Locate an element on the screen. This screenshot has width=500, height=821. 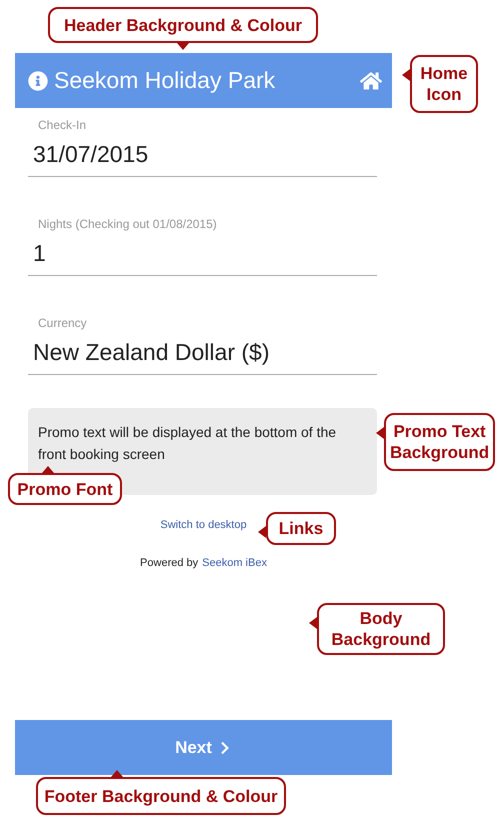
input-field: Nights (Checking out 01/08/2015) 1 is located at coordinates (202, 241).